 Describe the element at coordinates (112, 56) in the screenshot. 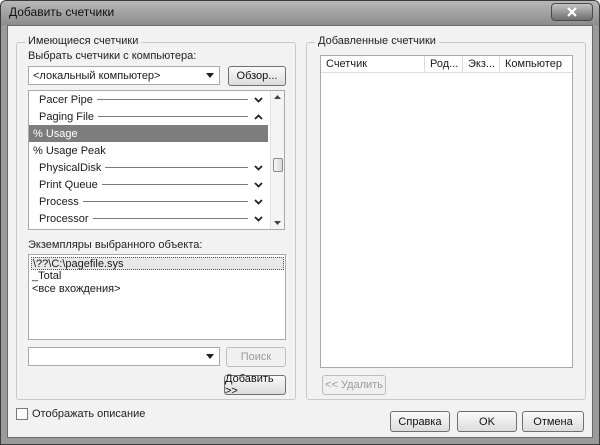

I see `computer-label: Выбрать счетчики с компьютера:` at that location.